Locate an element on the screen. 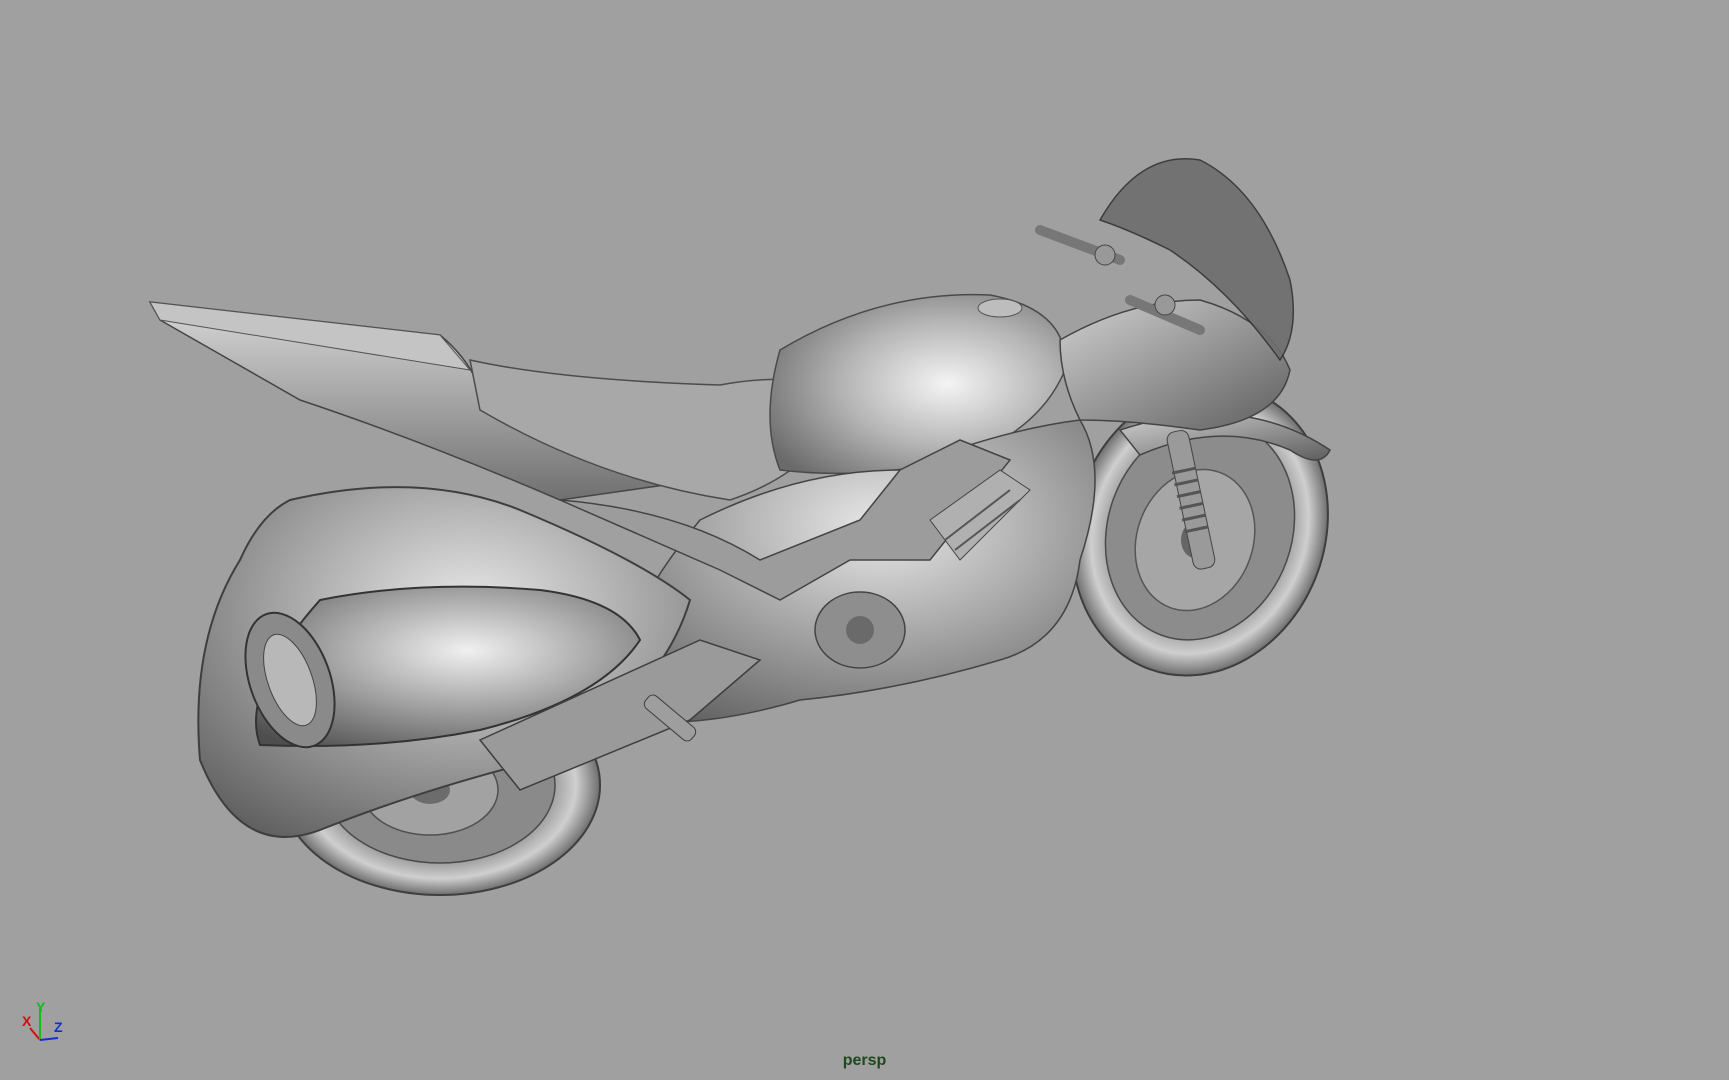  axis-y-label: Y is located at coordinates (41, 1007).